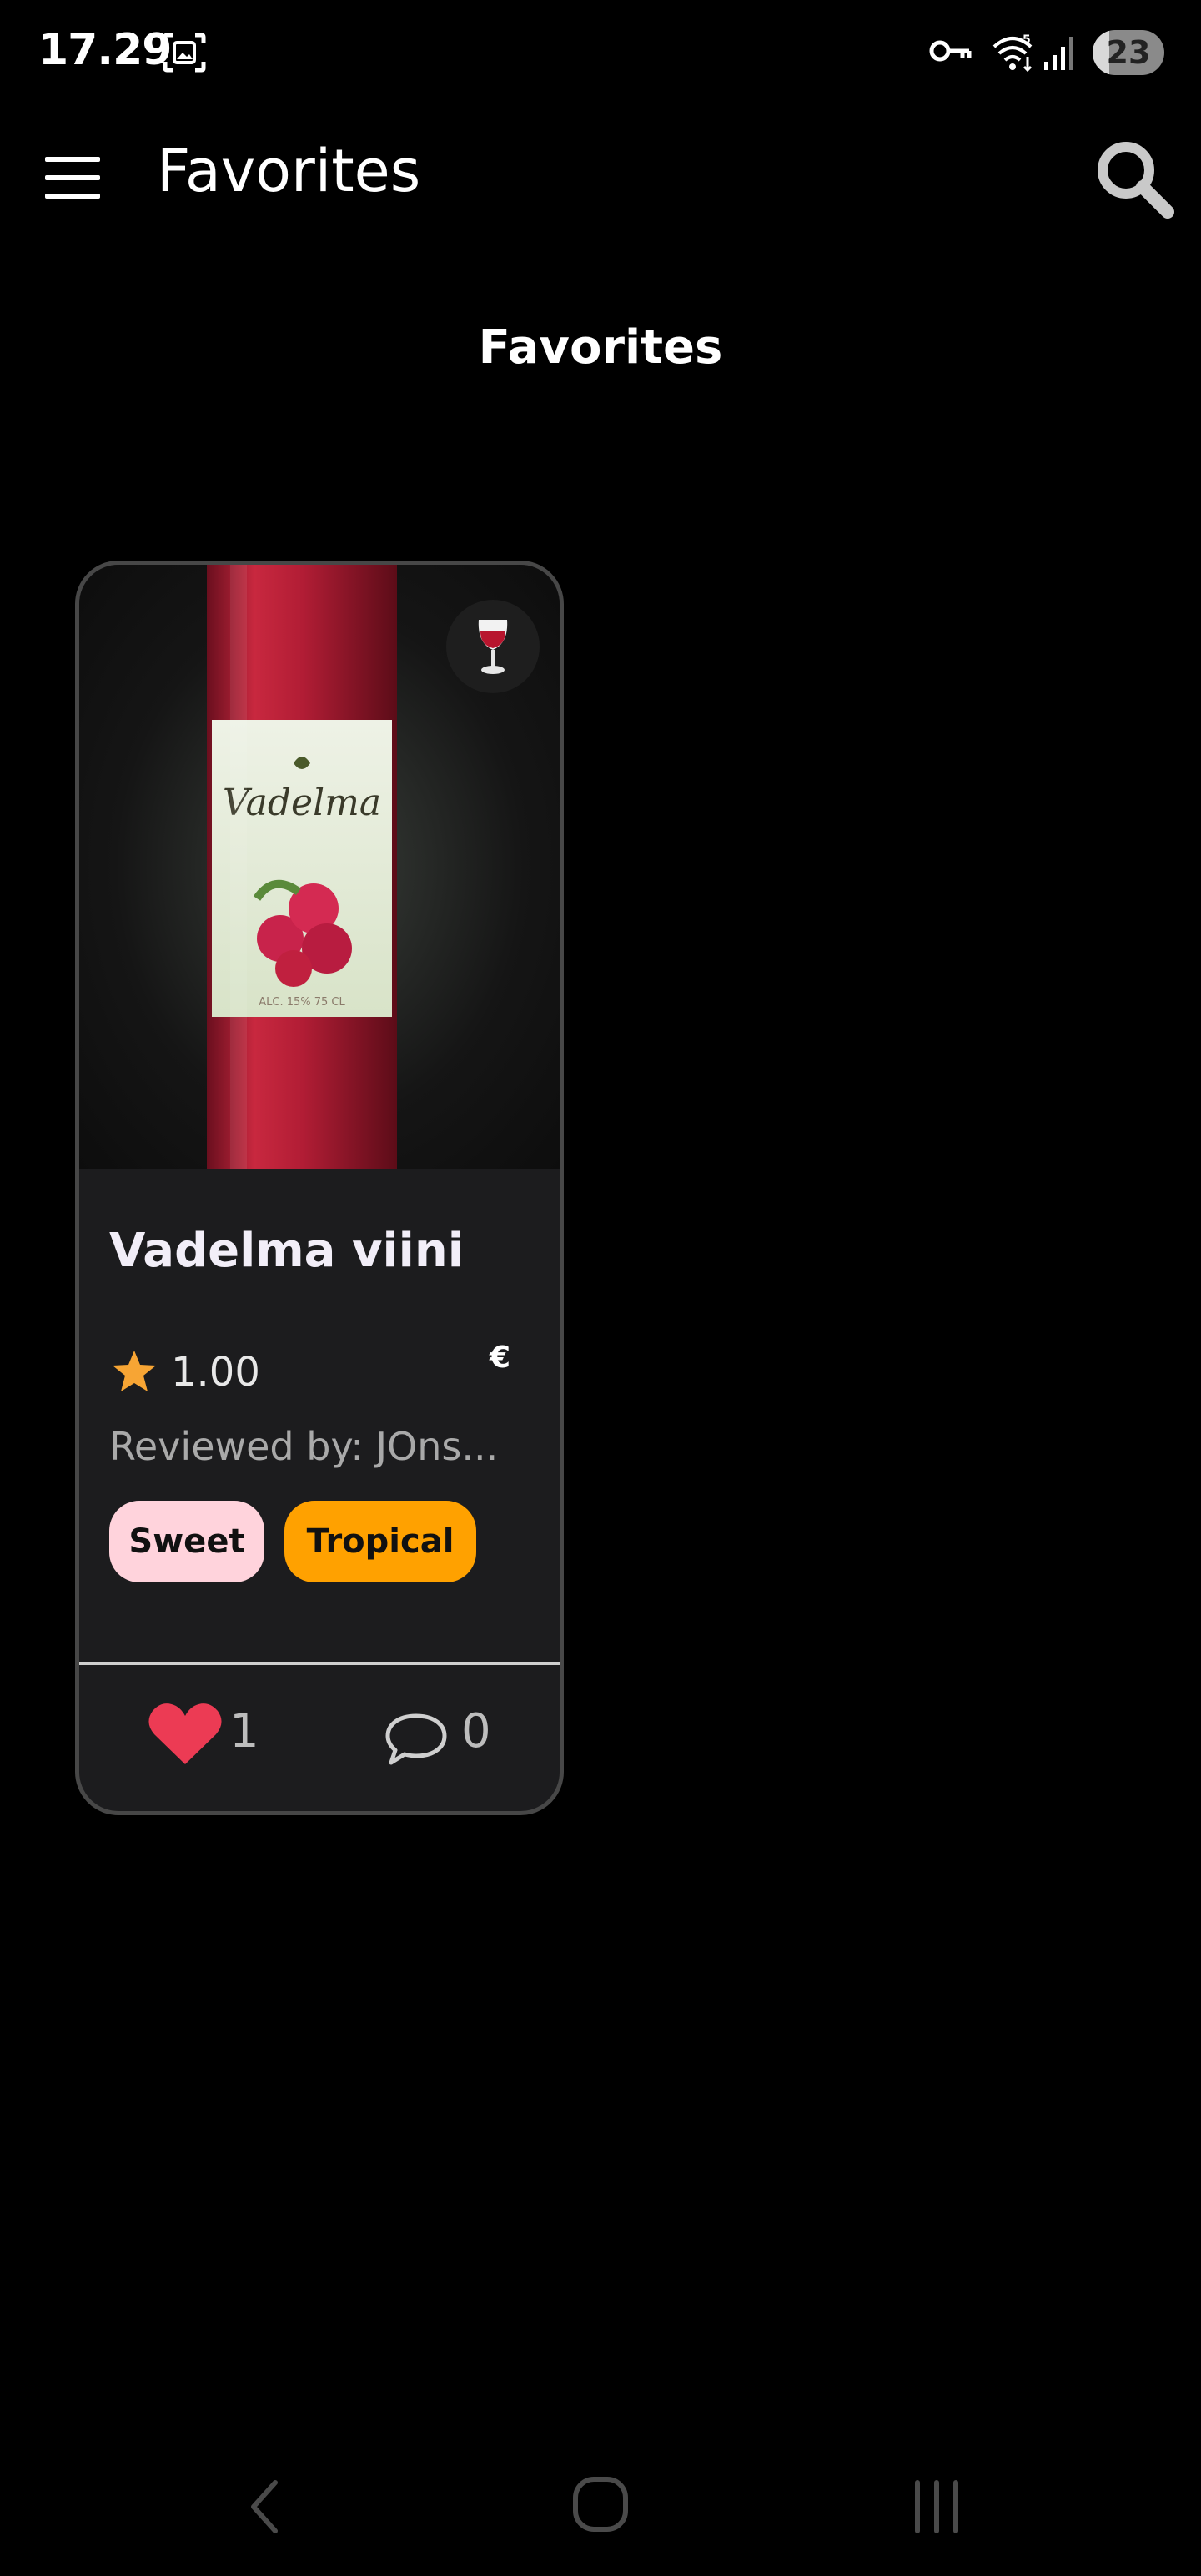  What do you see at coordinates (416, 1738) in the screenshot?
I see `comment-icon` at bounding box center [416, 1738].